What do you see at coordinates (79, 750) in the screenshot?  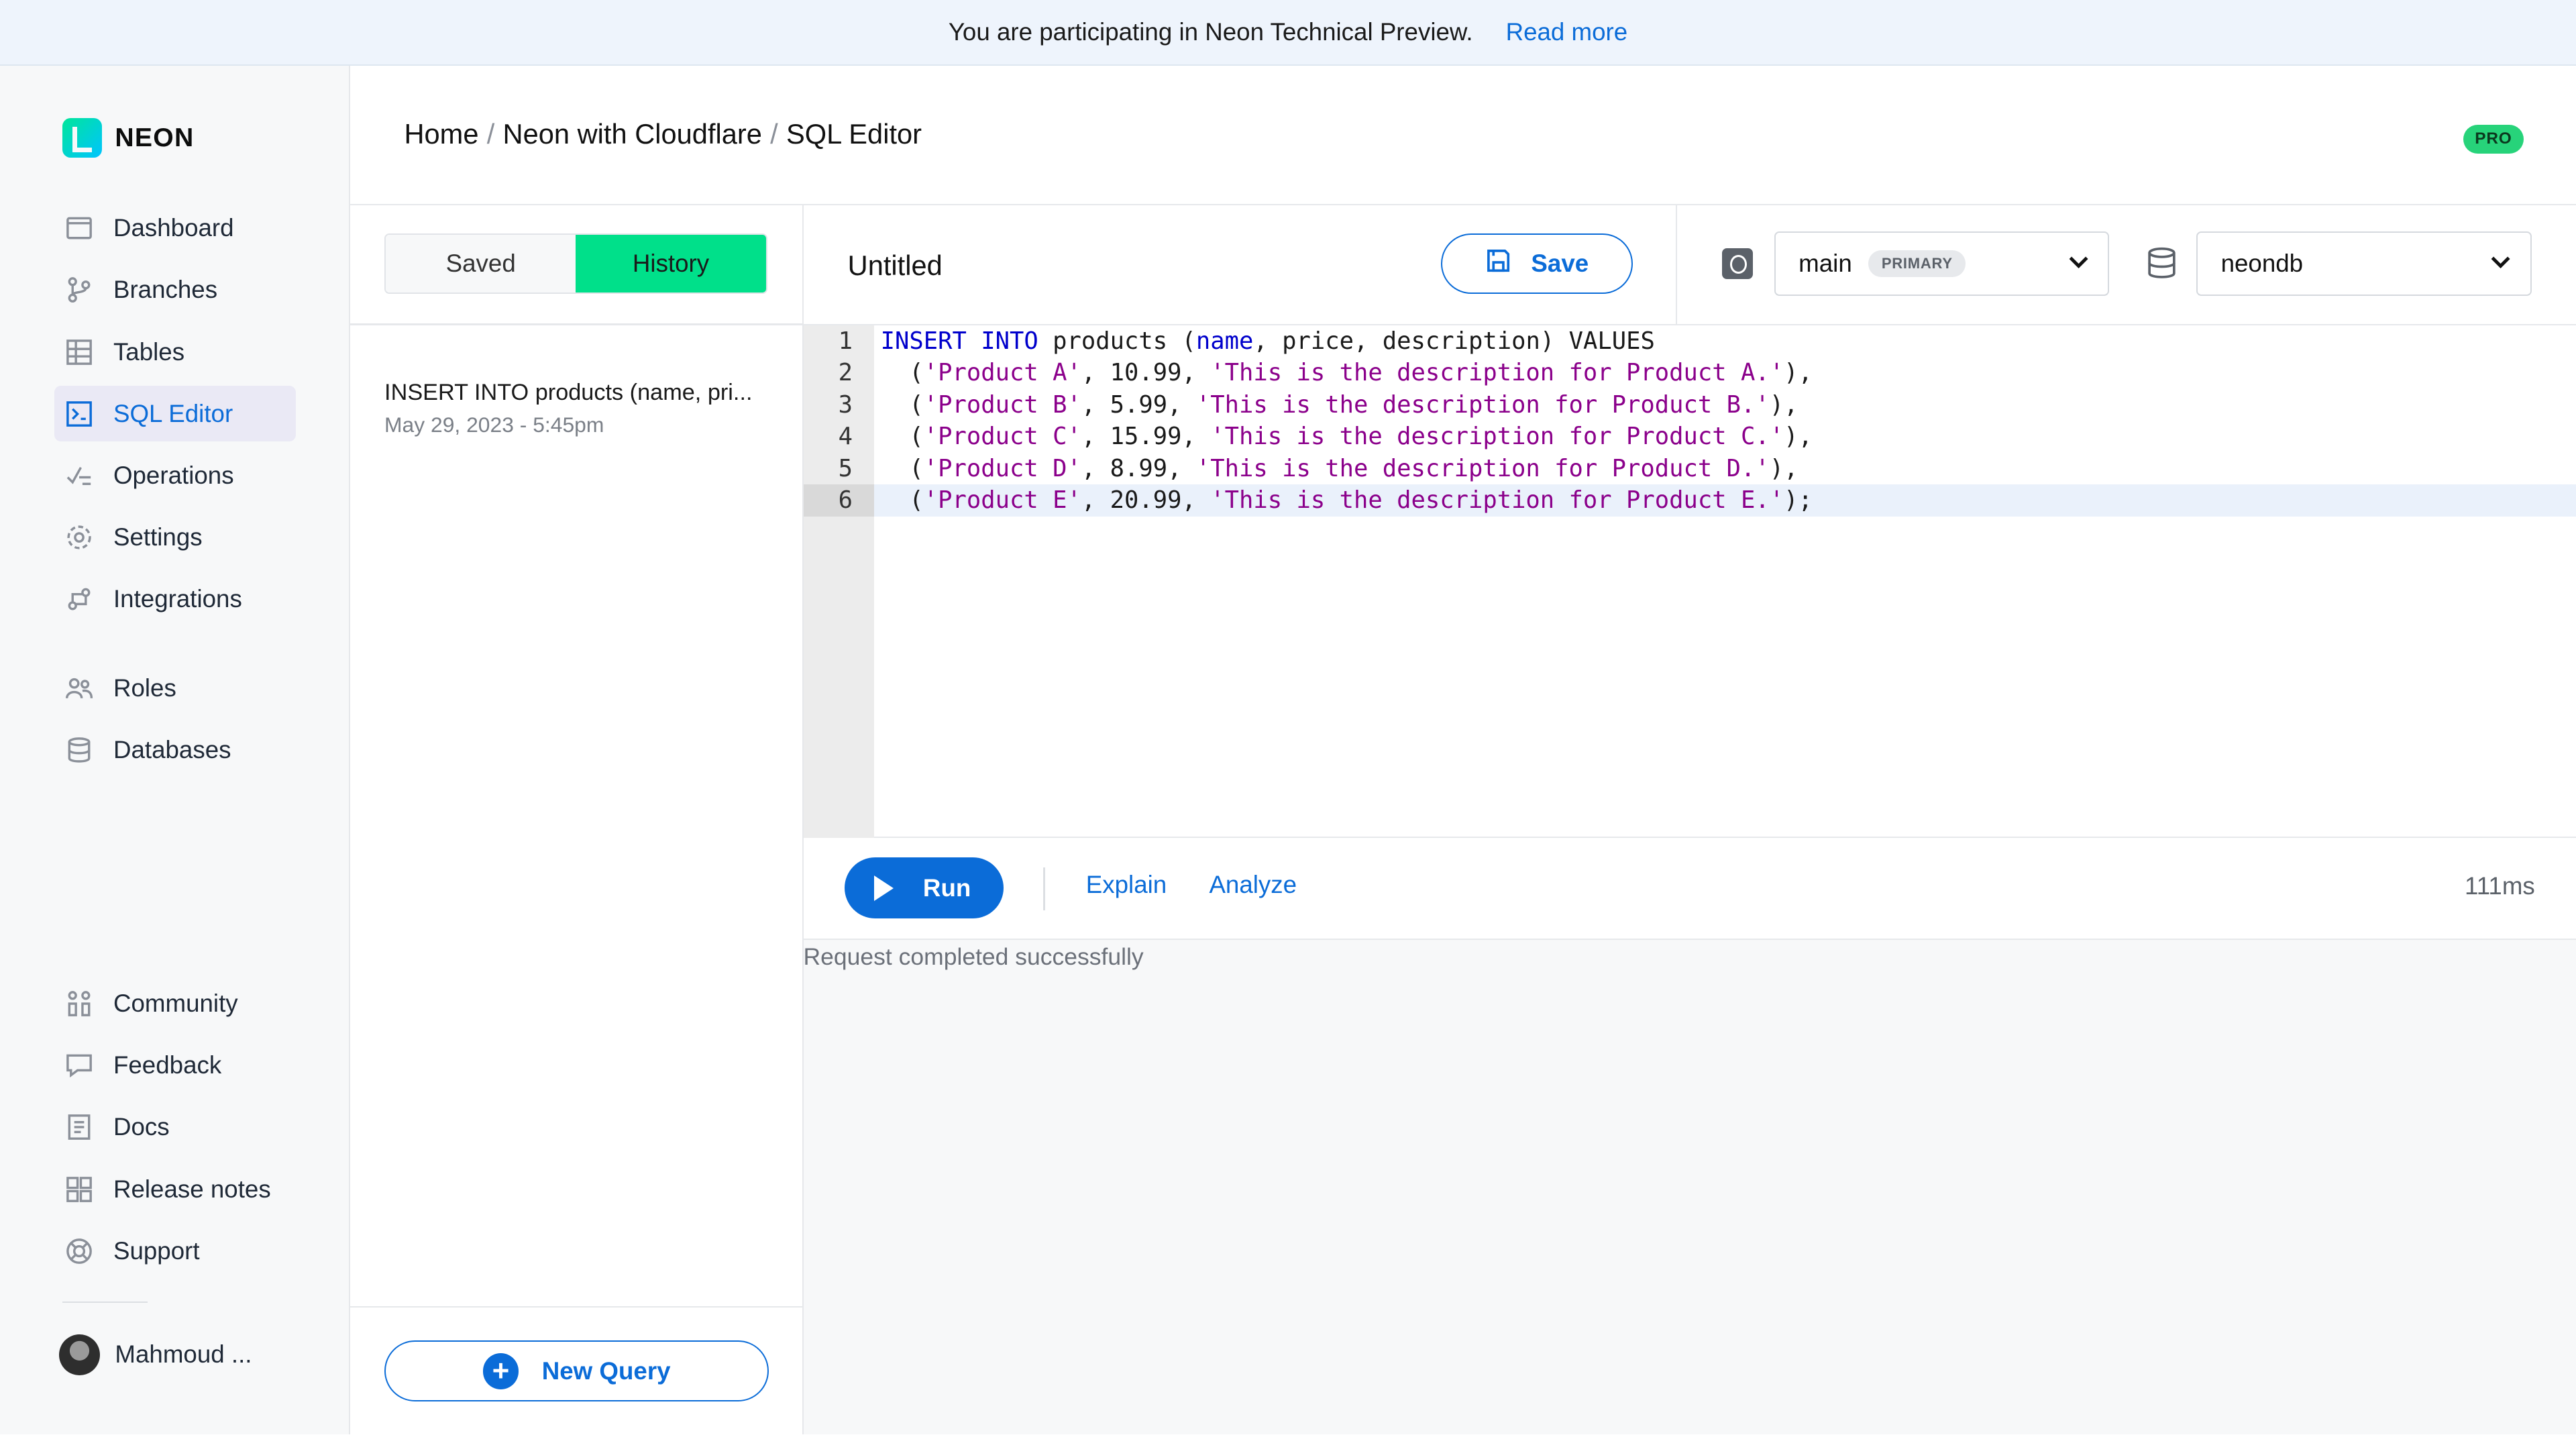 I see `databases-icon` at bounding box center [79, 750].